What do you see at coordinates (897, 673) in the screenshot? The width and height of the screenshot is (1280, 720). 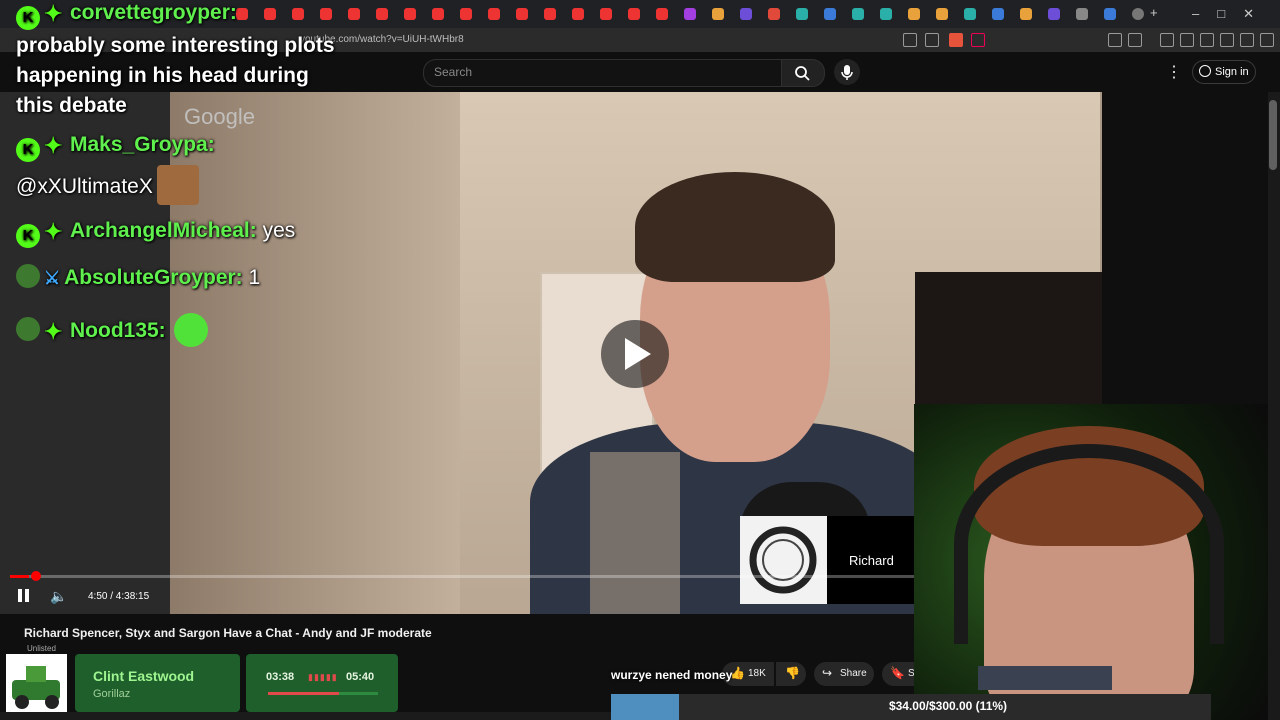 I see `bookmark-icon: 🔖` at bounding box center [897, 673].